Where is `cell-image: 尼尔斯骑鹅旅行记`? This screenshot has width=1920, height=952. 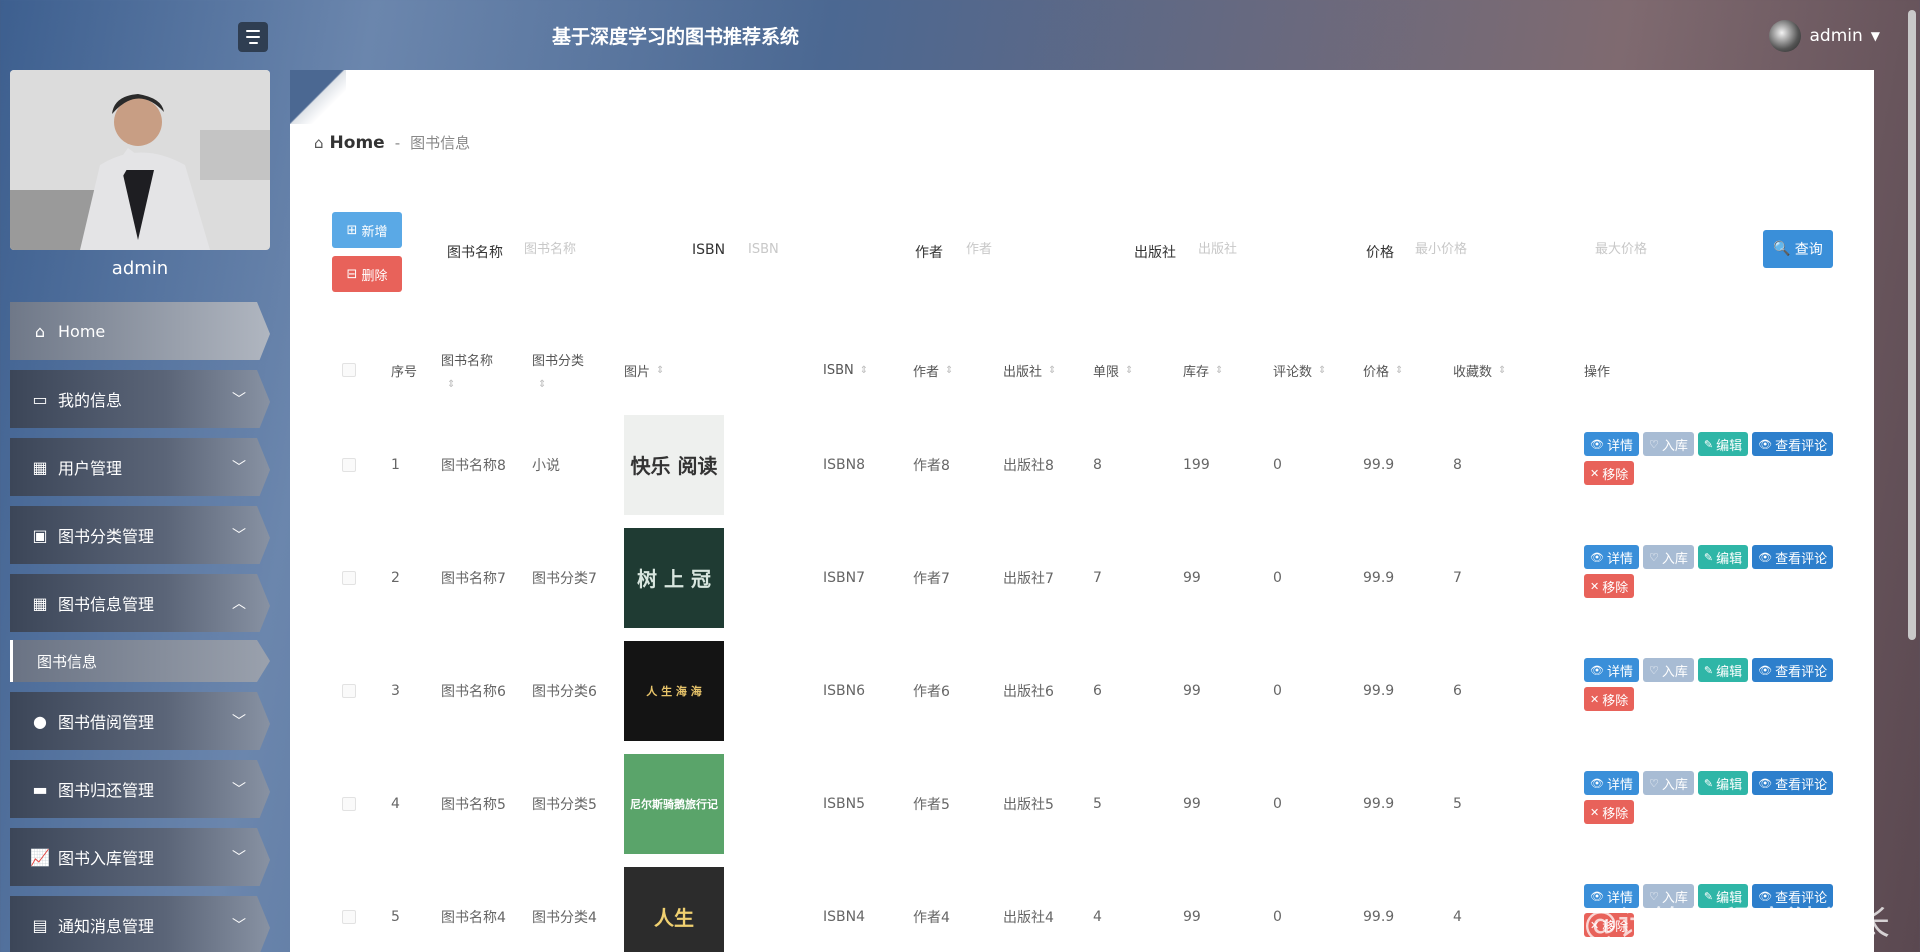
cell-image: 尼尔斯骑鹅旅行记 is located at coordinates (674, 803).